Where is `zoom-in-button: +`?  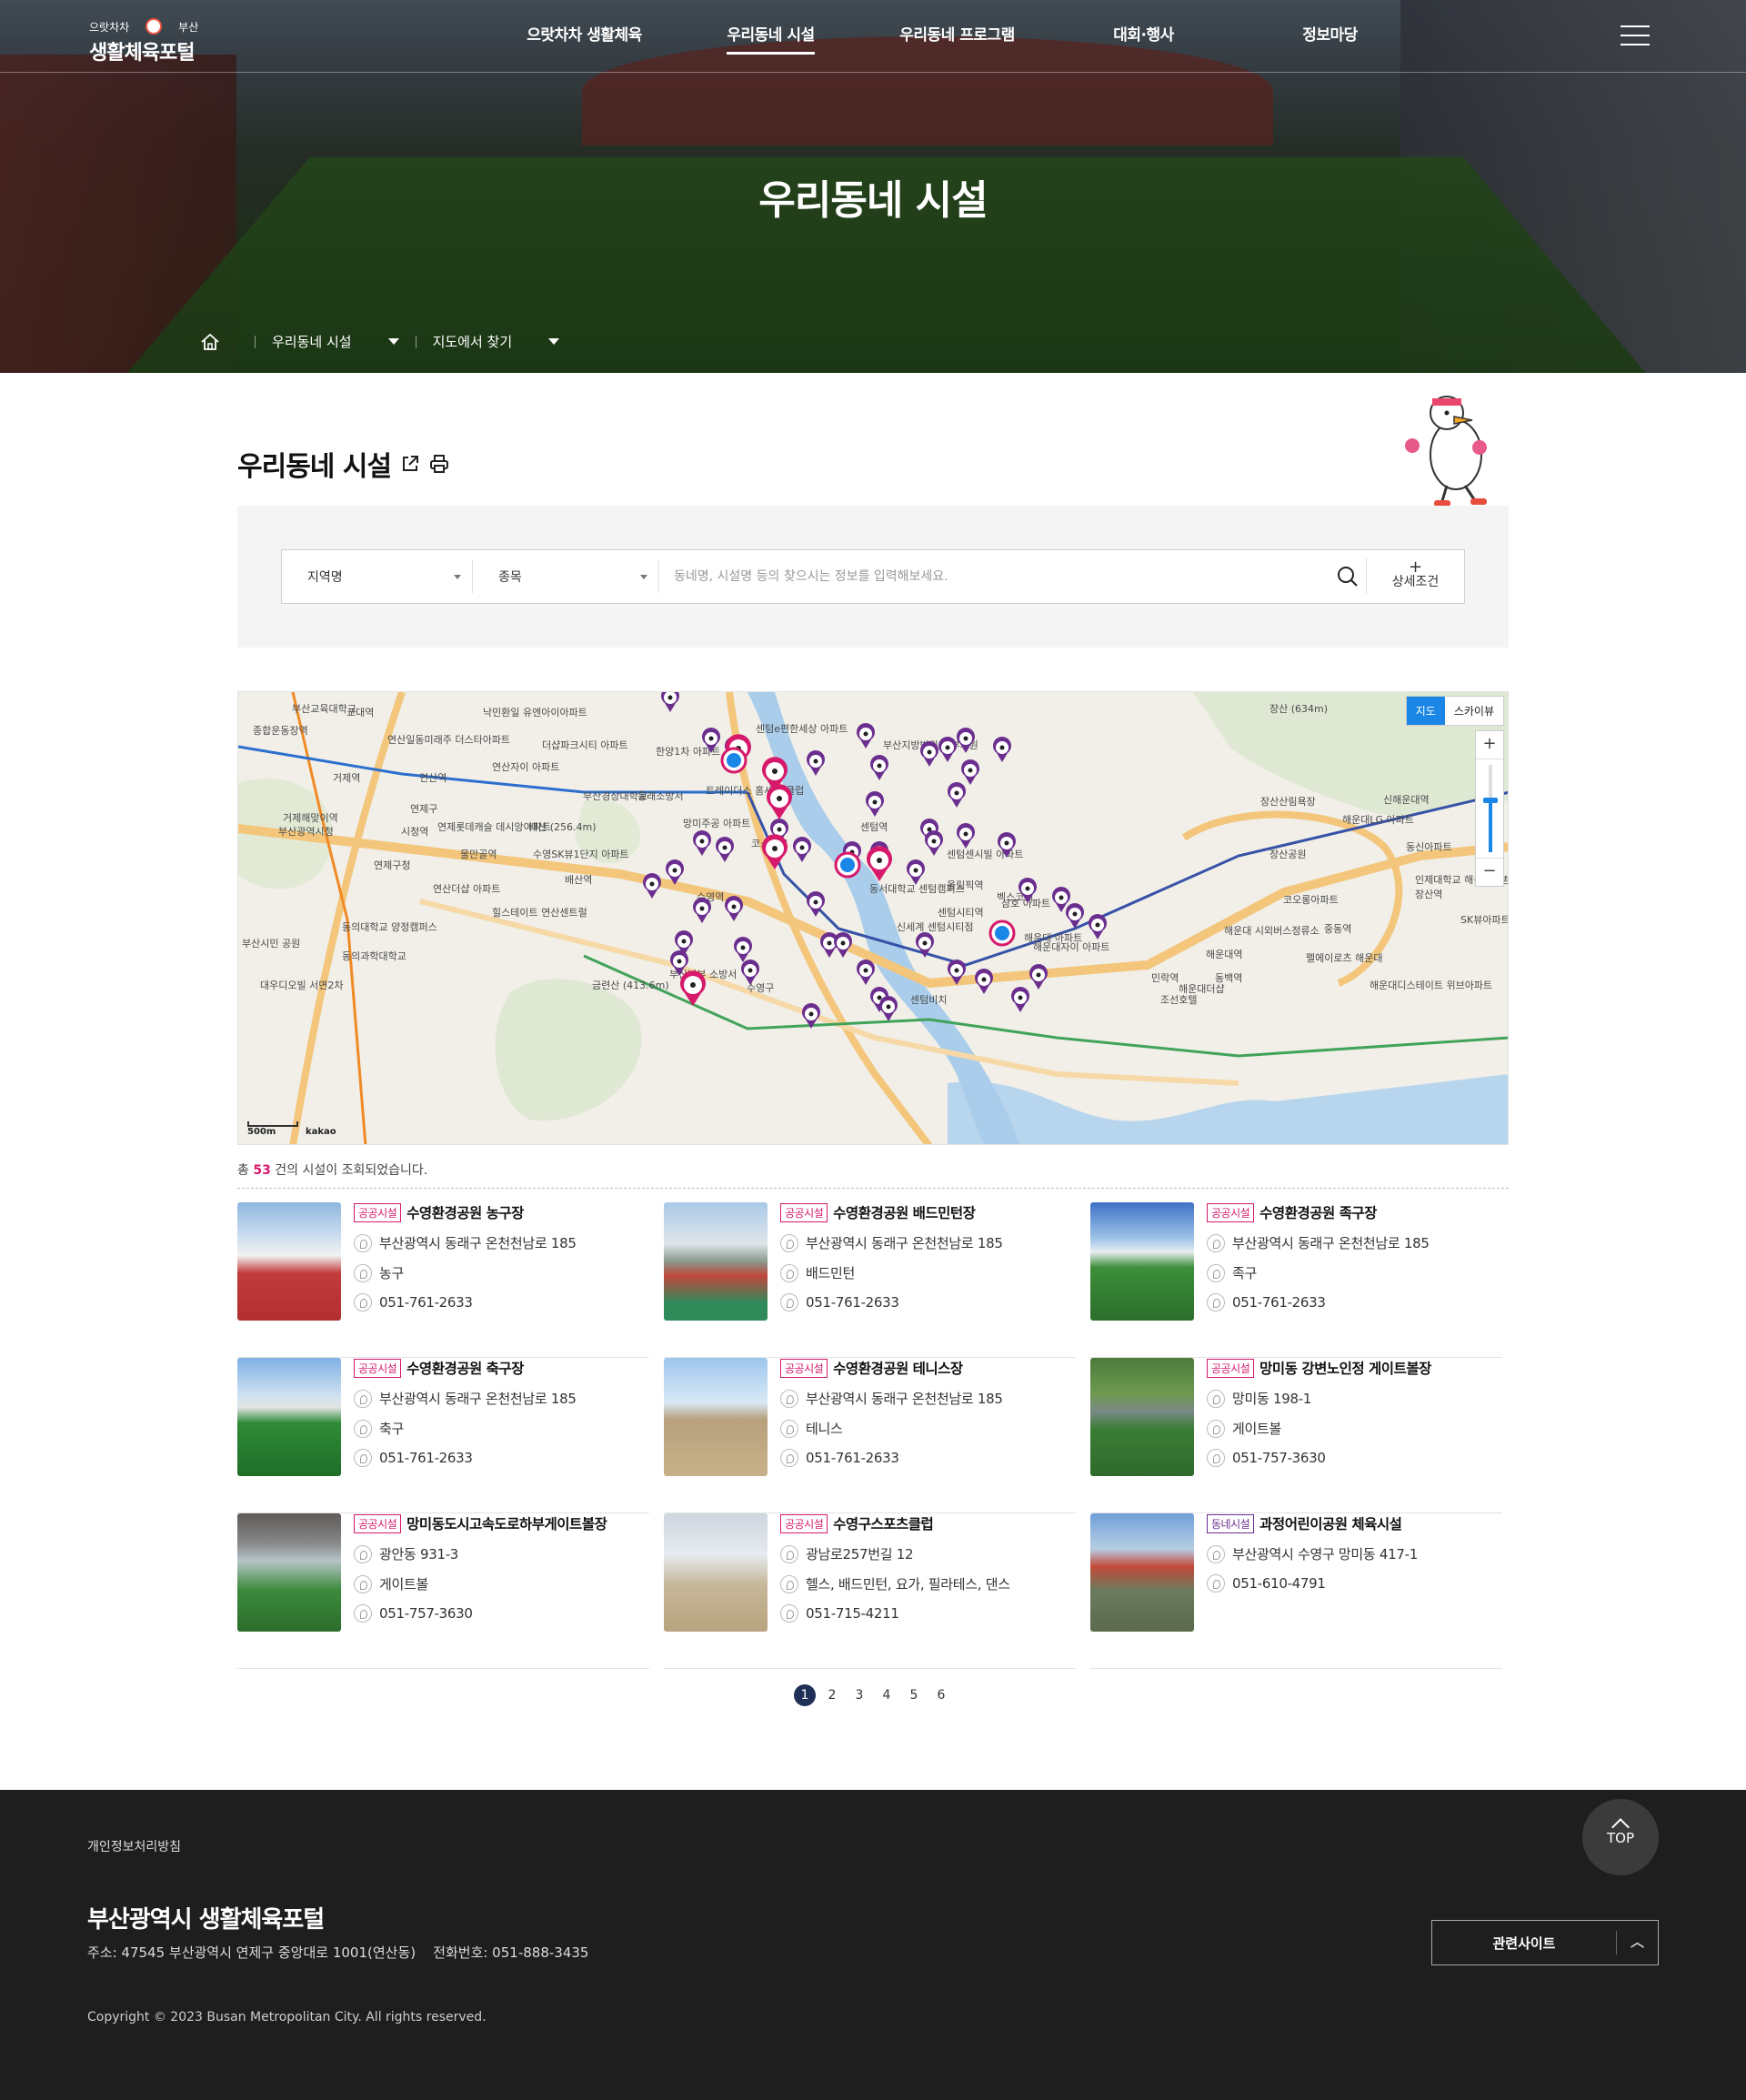 zoom-in-button: + is located at coordinates (1490, 745).